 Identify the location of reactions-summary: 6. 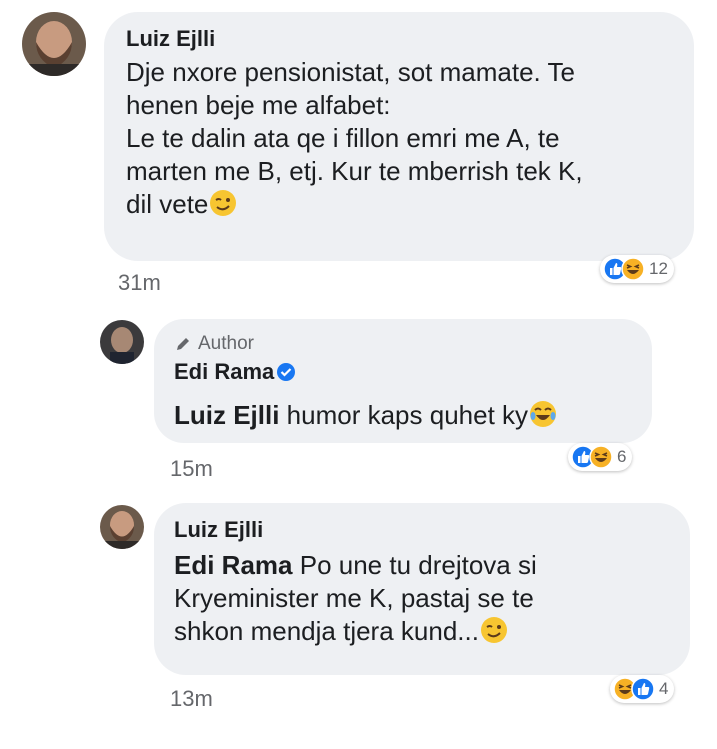
(600, 457).